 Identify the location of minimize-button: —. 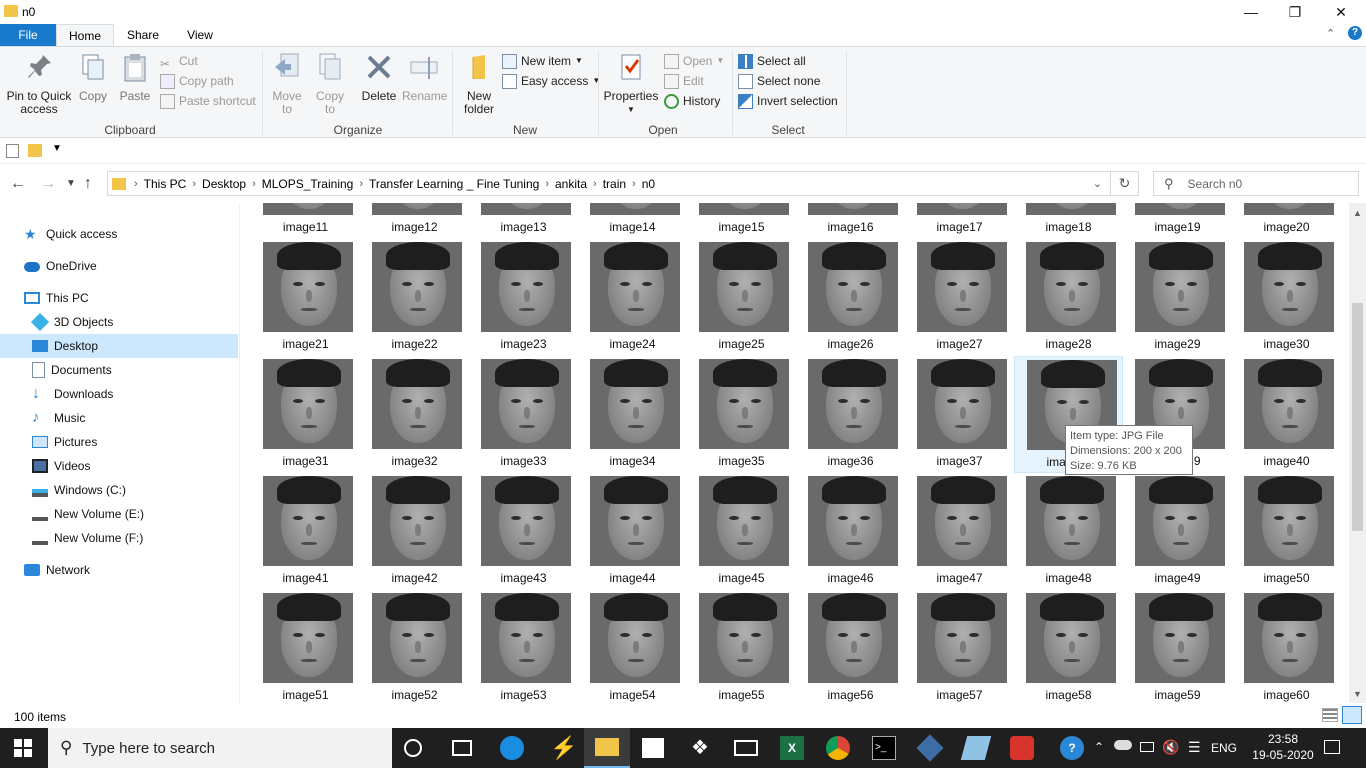
(1251, 12).